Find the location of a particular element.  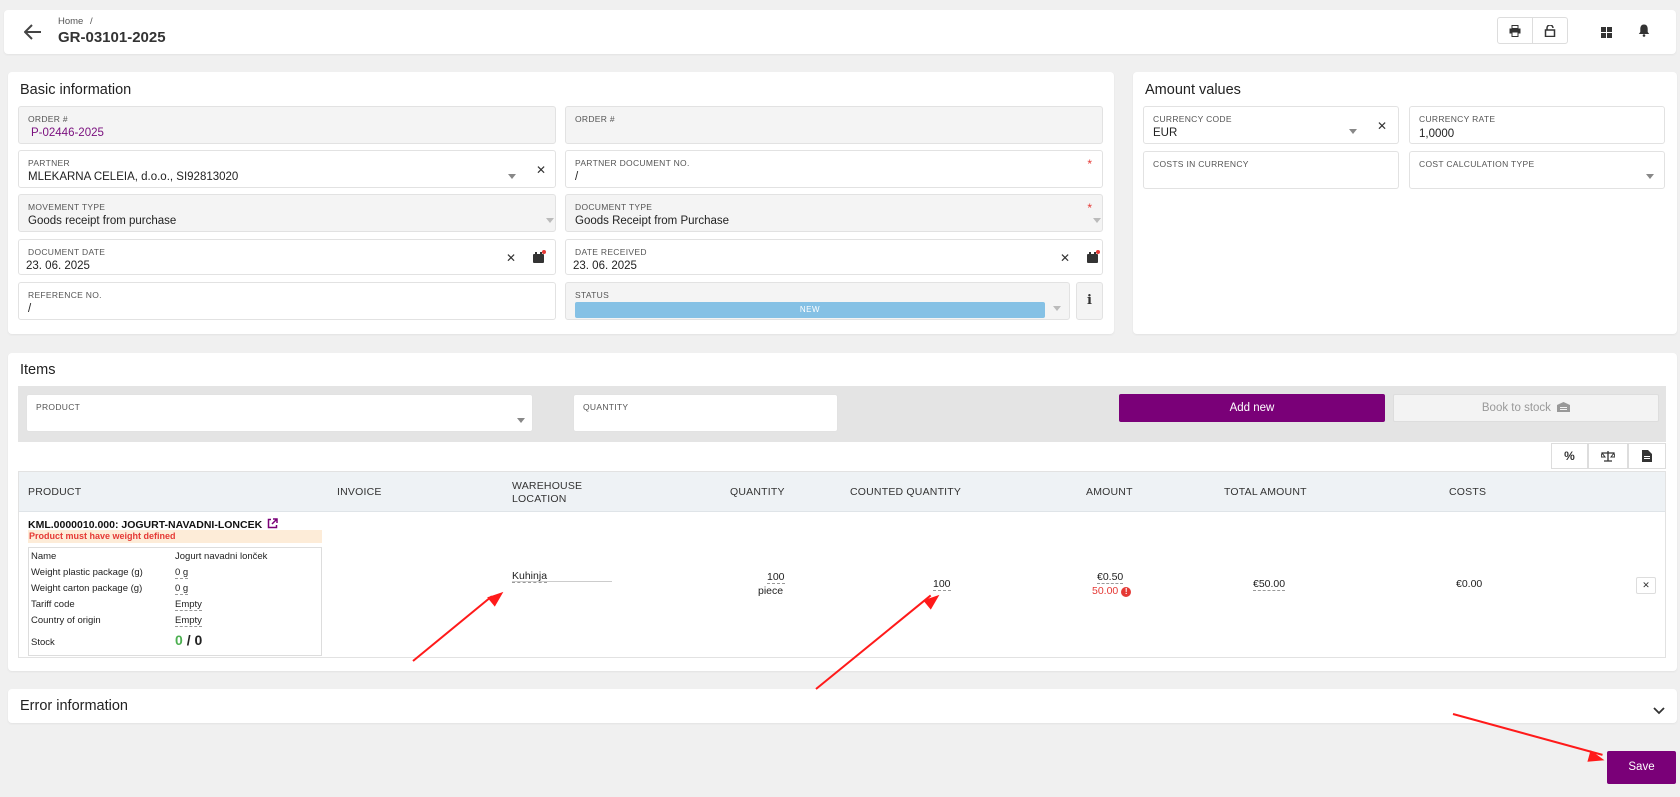

column-product: PRODUCT is located at coordinates (54, 492).